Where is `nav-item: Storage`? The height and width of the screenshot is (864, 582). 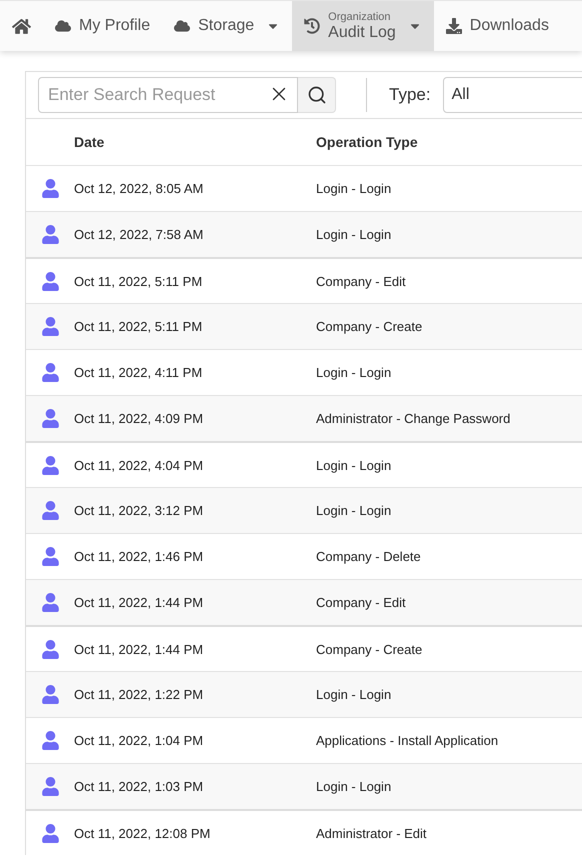
nav-item: Storage is located at coordinates (227, 26).